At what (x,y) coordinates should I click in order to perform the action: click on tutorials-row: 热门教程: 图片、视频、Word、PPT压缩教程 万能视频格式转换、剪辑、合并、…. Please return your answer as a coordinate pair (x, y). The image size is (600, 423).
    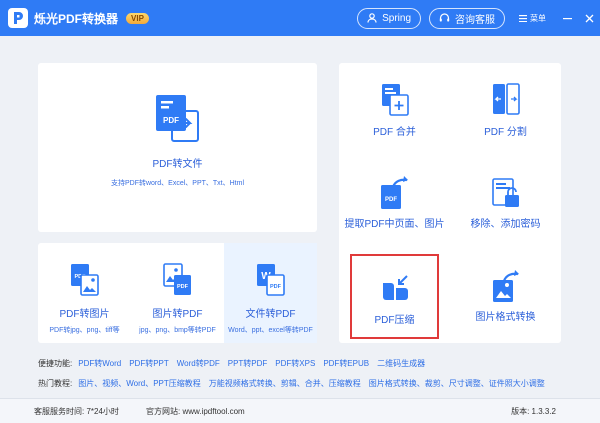
    Looking at the image, I should click on (295, 383).